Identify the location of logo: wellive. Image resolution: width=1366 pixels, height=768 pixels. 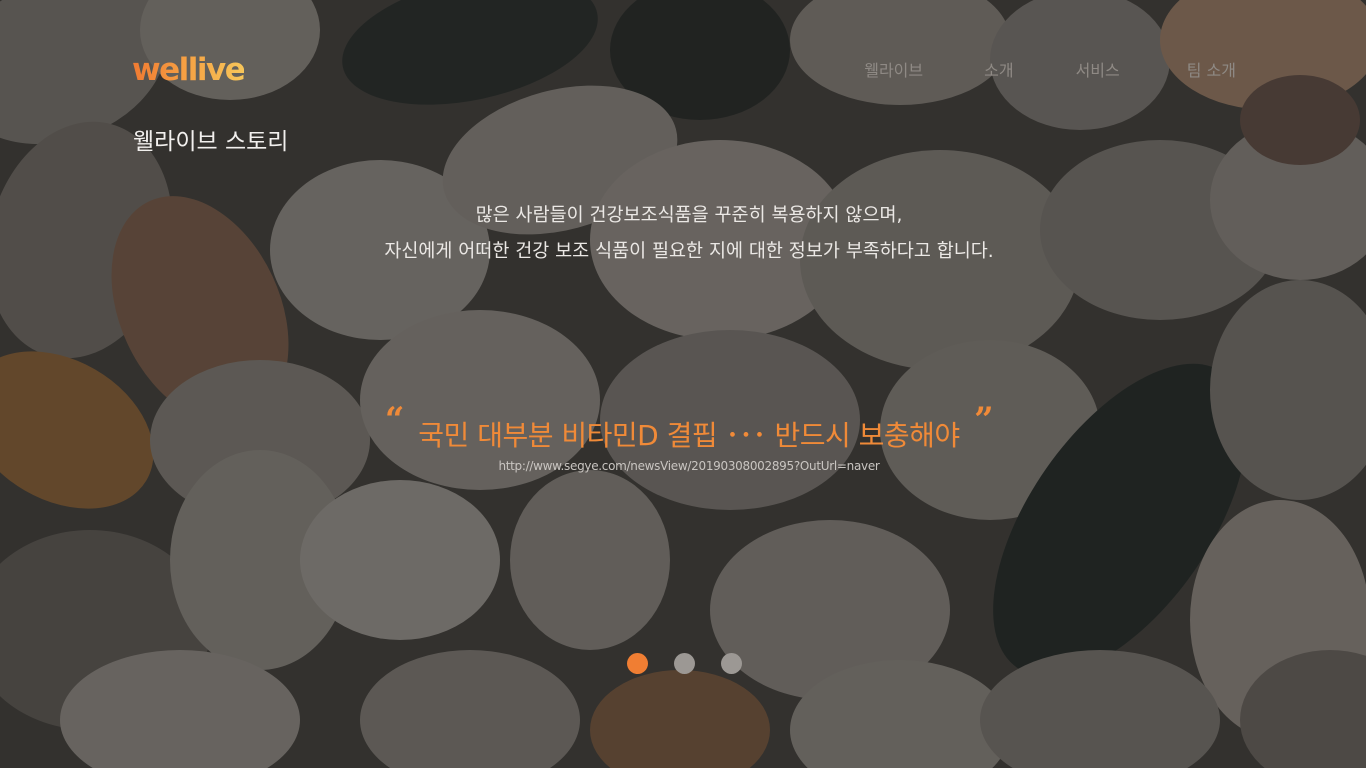
(189, 70).